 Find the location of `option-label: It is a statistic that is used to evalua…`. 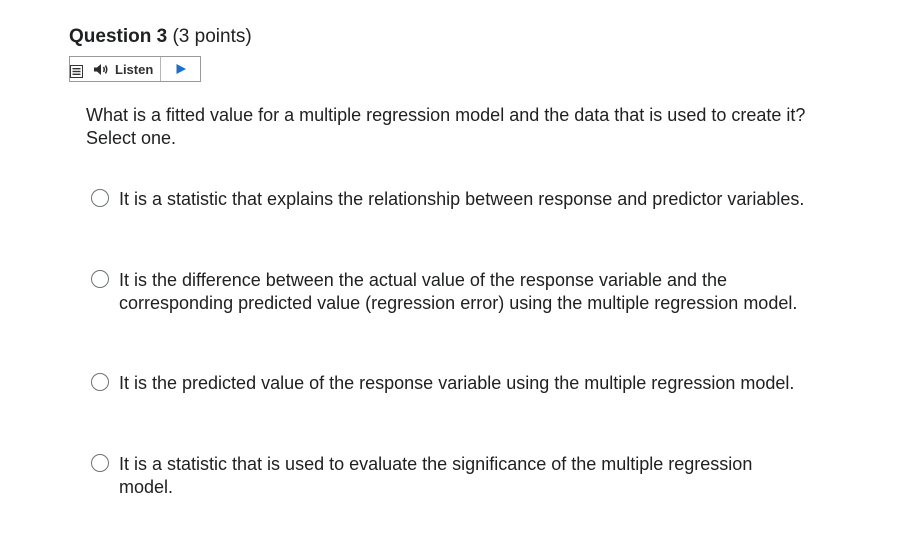

option-label: It is a statistic that is used to evalua… is located at coordinates (436, 475).